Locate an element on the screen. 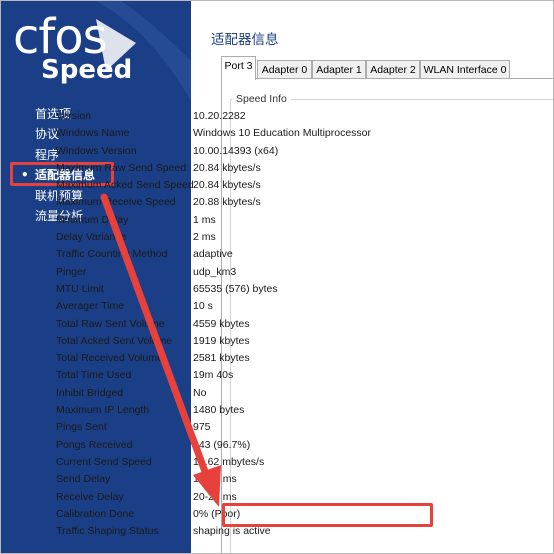 The width and height of the screenshot is (554, 554). tab-adapter-0: Adapter 0 is located at coordinates (284, 69).